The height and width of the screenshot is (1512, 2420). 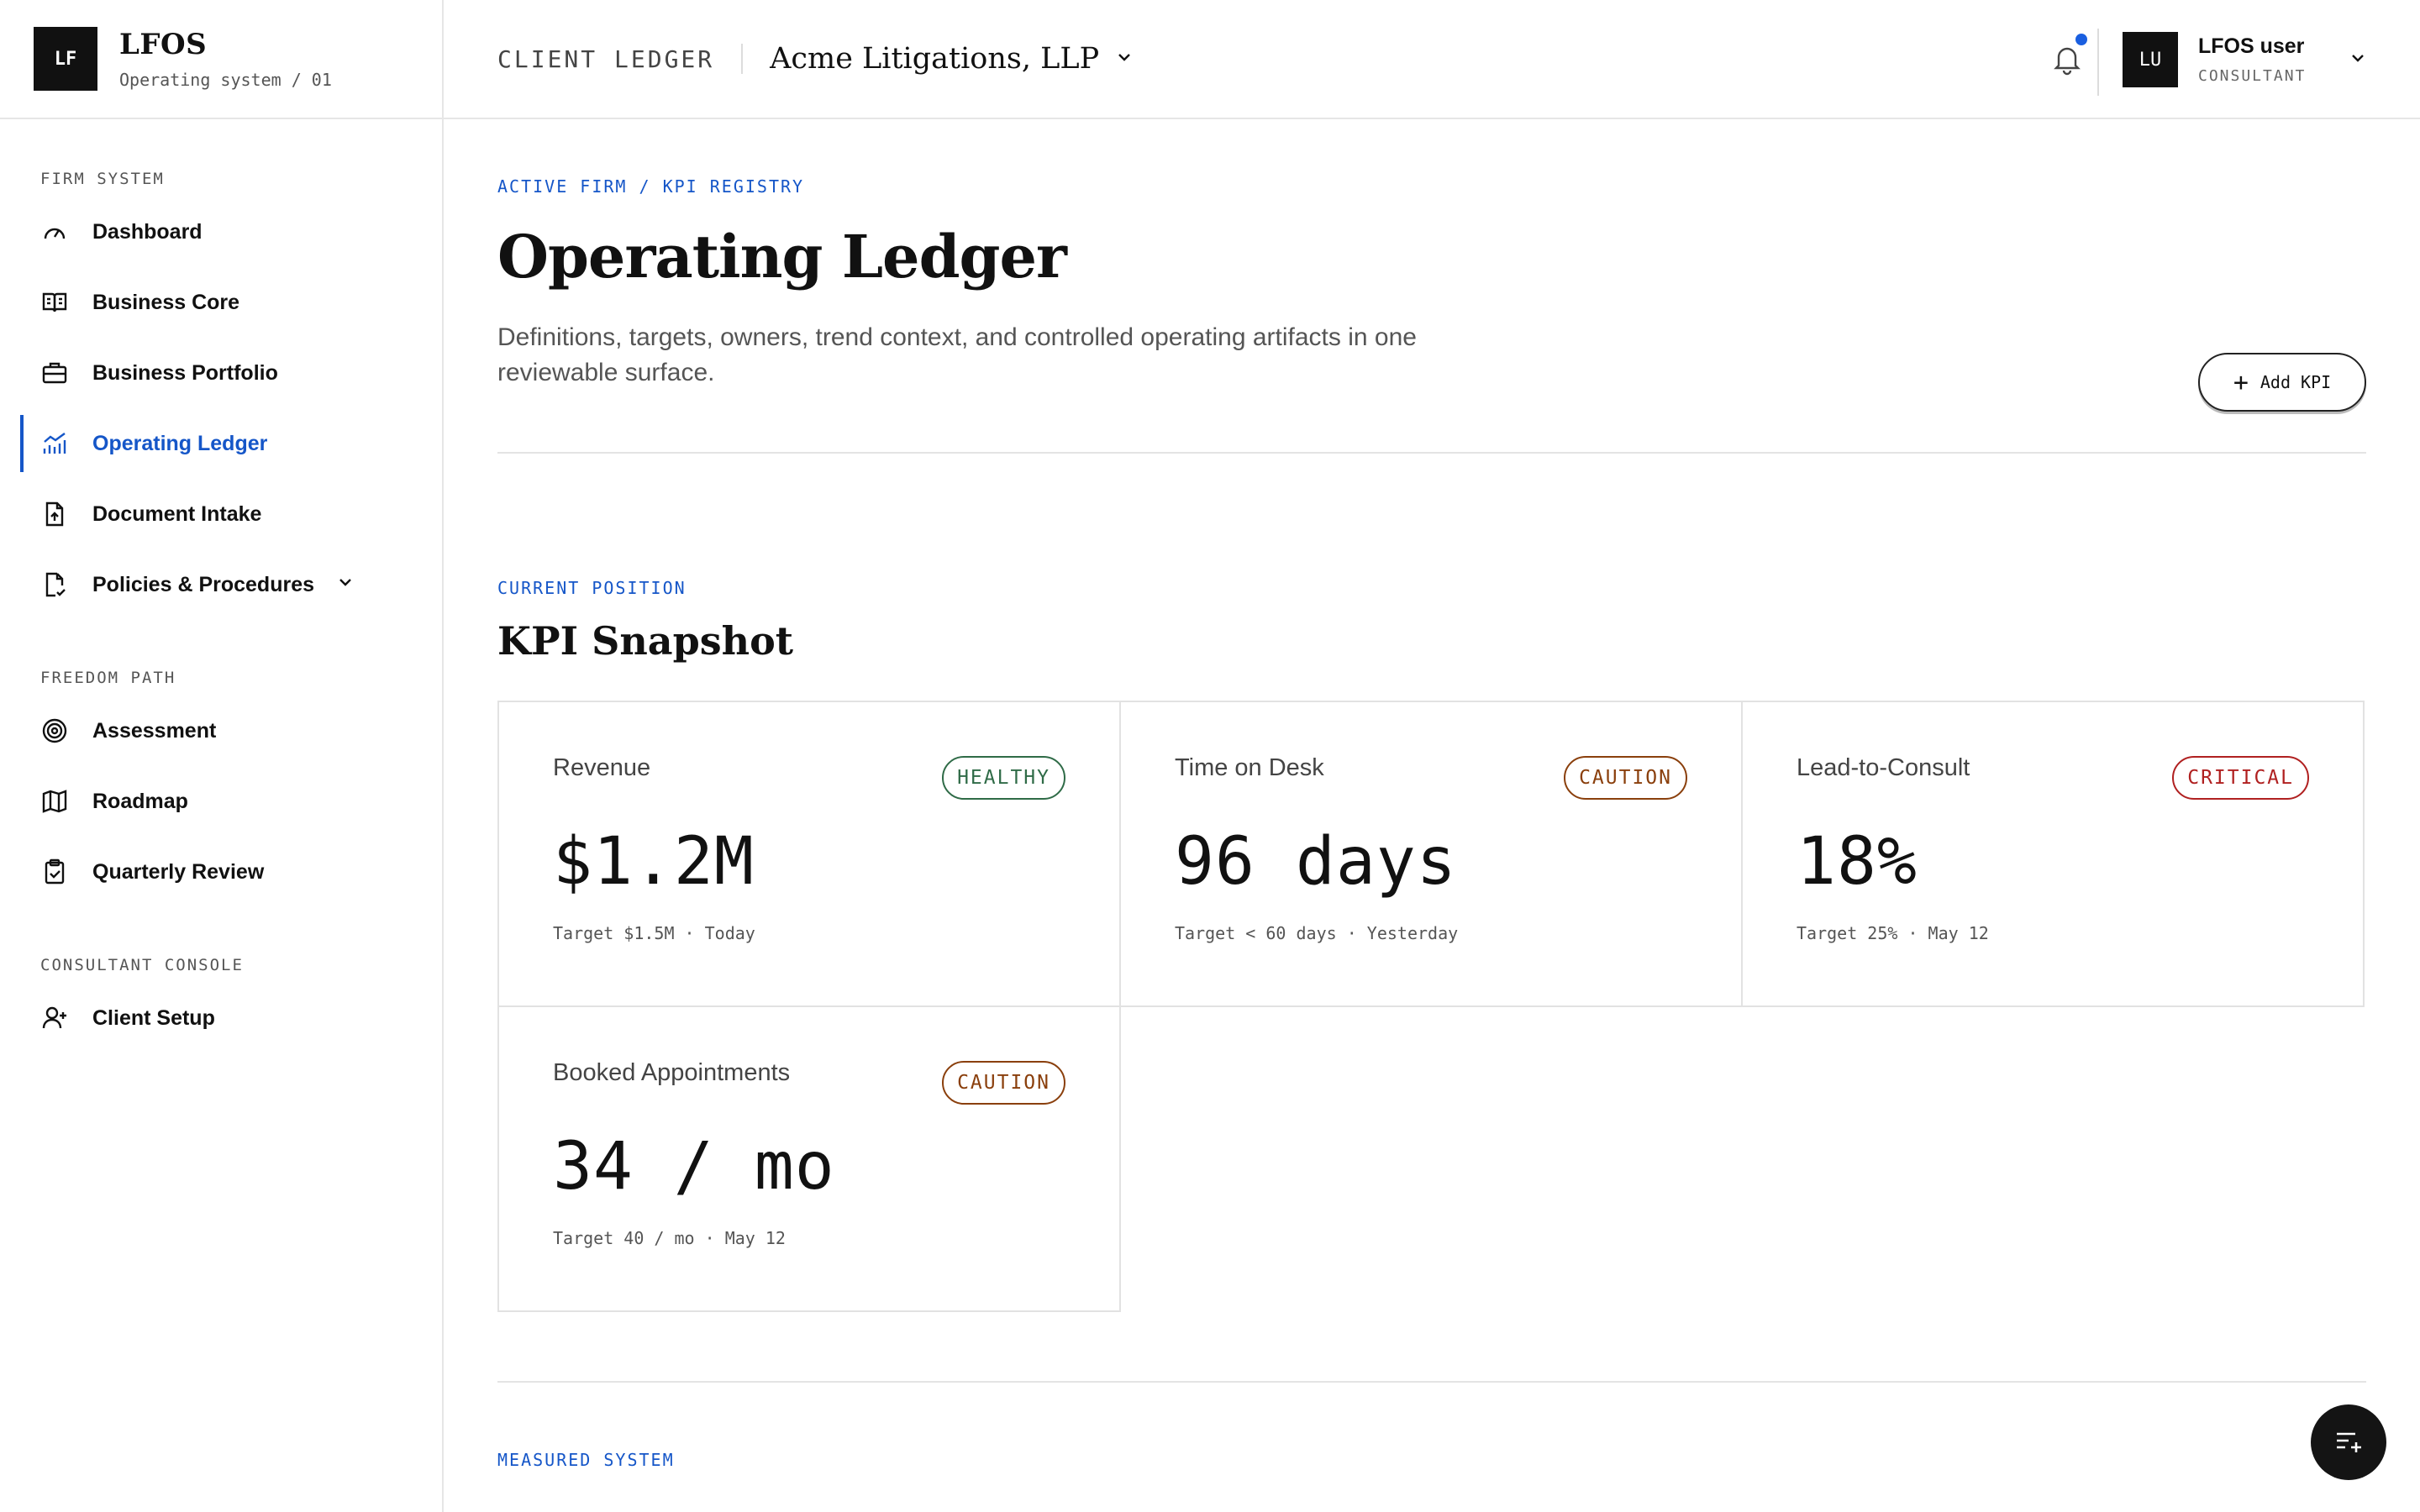 What do you see at coordinates (586, 1460) in the screenshot?
I see `section-eyebrow: MEASURED SYSTEM` at bounding box center [586, 1460].